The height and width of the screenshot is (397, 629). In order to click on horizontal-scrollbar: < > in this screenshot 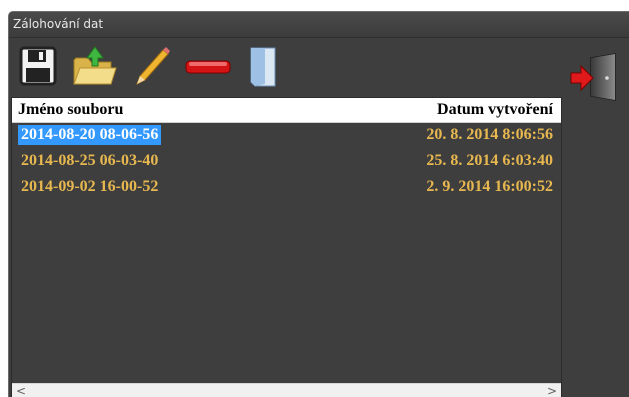, I will do `click(286, 390)`.